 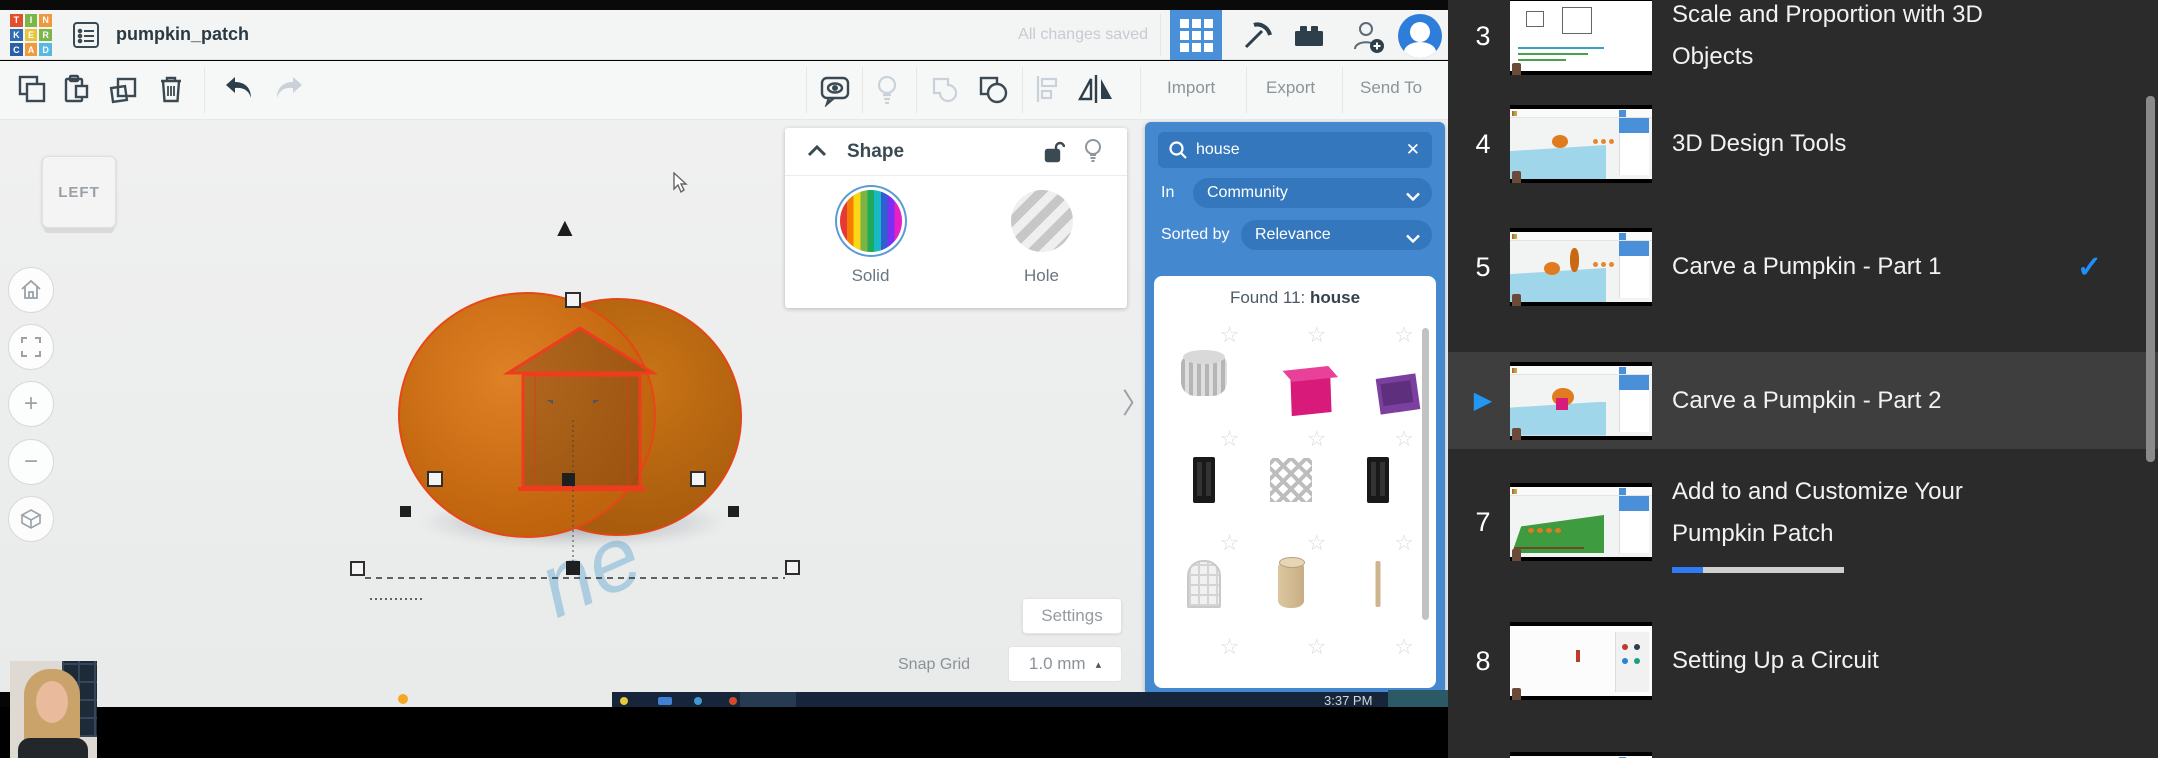 I want to click on results-grid: ☆ ☆ ☆ ☆ ☆ ☆ ☆ ☆ ☆ ☆ ☆ ☆, so click(x=1291, y=504).